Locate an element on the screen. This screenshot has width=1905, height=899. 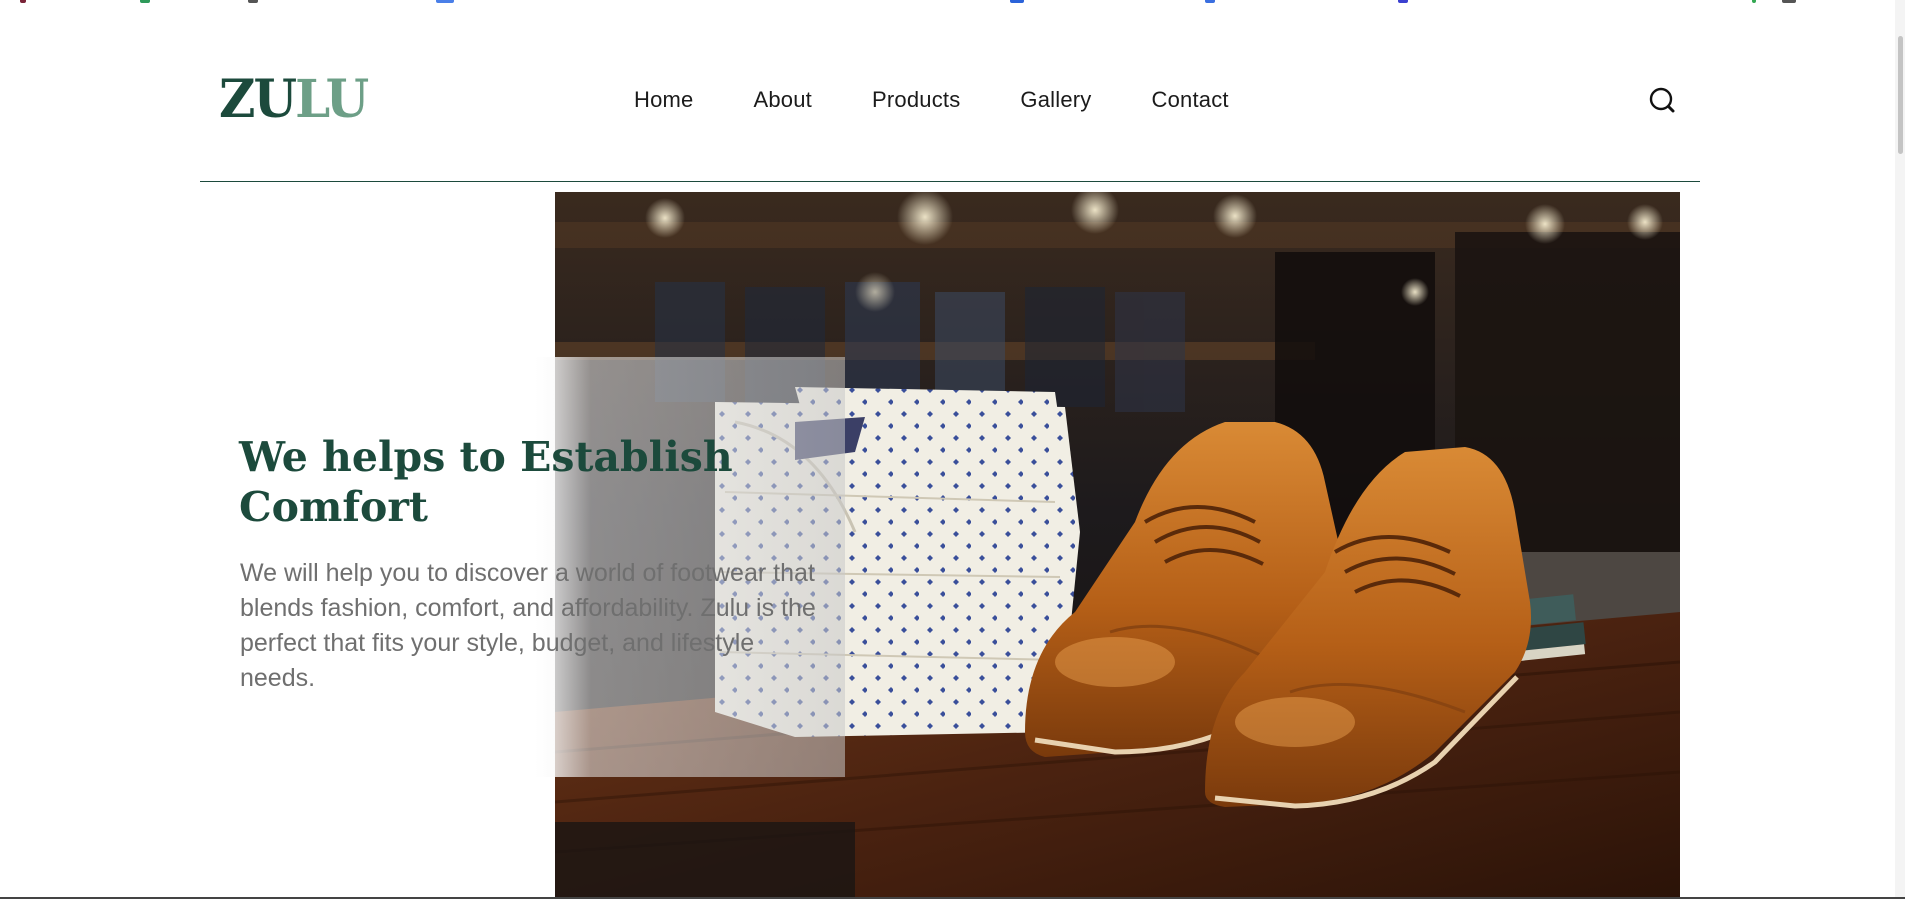
nav-home: Home is located at coordinates (664, 100).